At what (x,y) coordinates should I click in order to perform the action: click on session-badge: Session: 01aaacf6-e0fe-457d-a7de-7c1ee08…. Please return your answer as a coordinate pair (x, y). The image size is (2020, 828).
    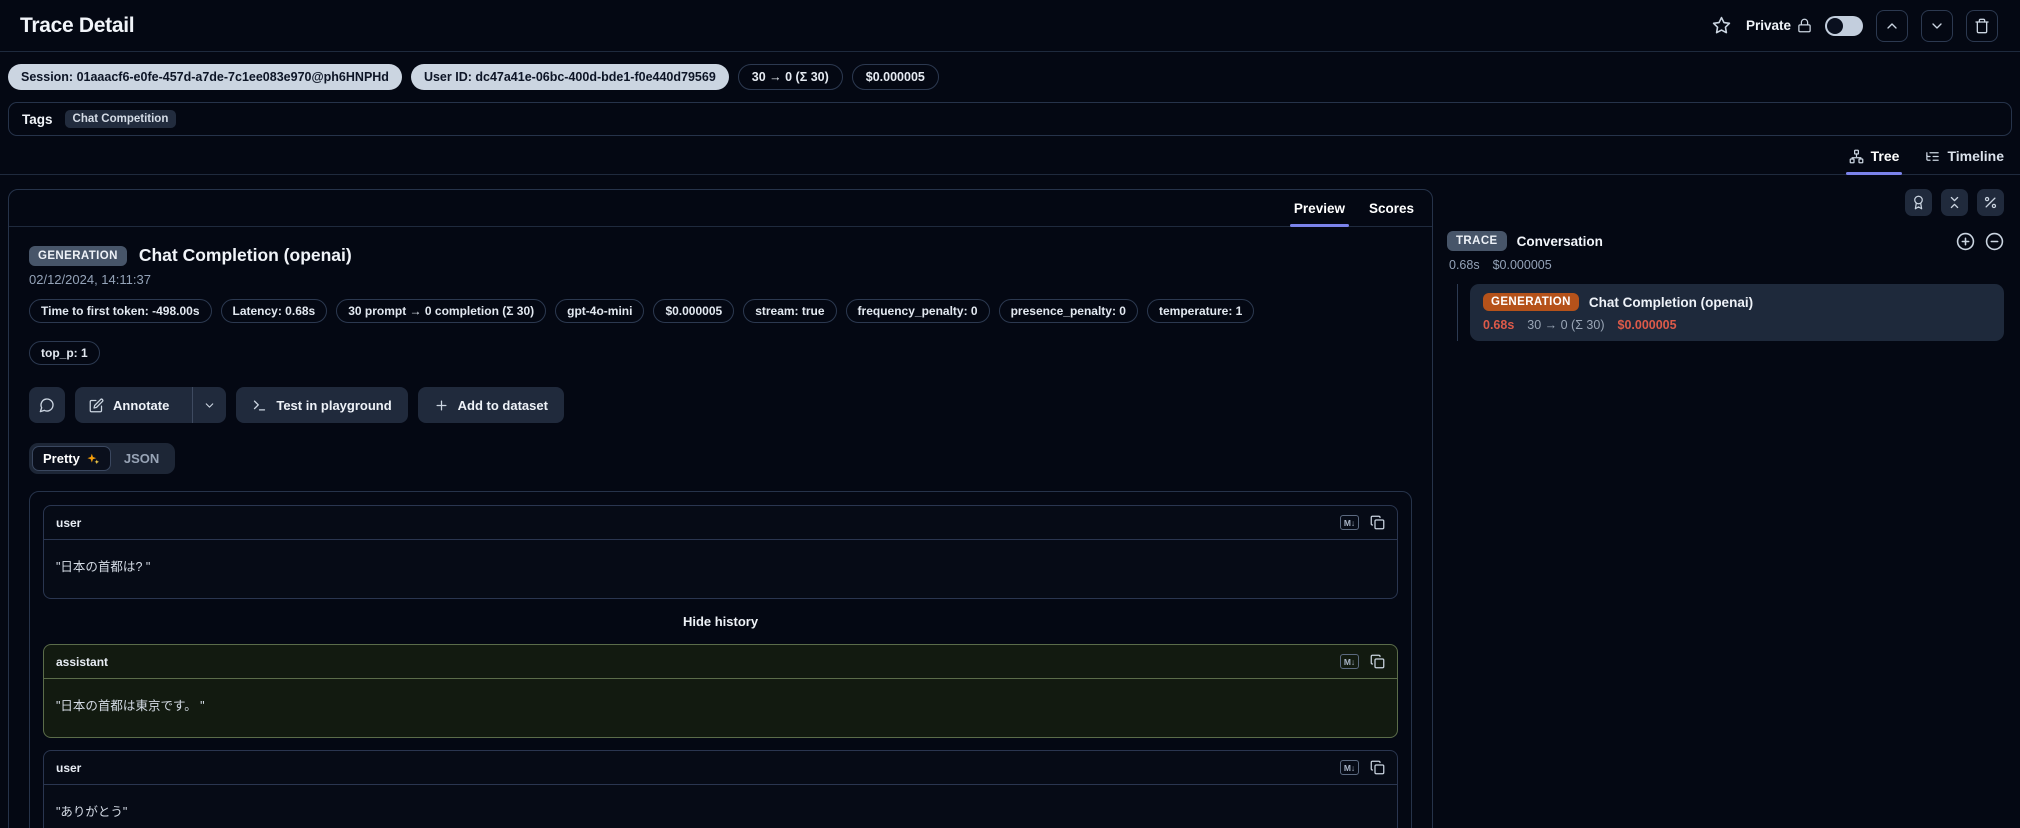
    Looking at the image, I should click on (205, 77).